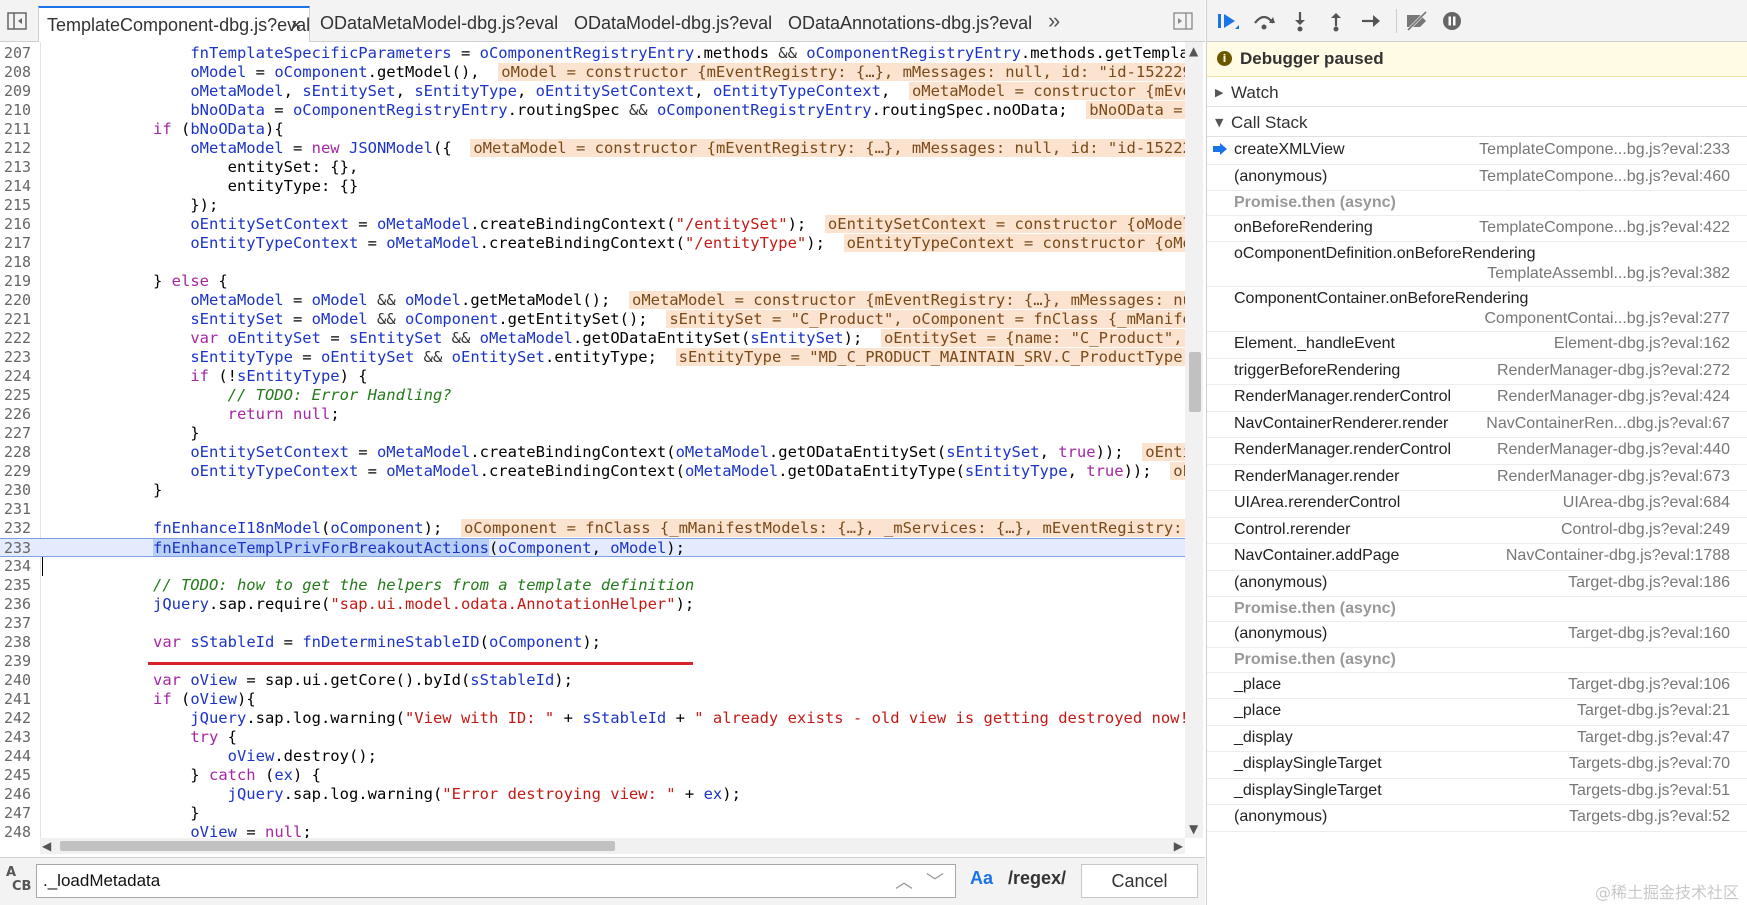 Image resolution: width=1747 pixels, height=905 pixels. I want to click on editor-horizontal-scrollbar: ◀ ▶, so click(612, 846).